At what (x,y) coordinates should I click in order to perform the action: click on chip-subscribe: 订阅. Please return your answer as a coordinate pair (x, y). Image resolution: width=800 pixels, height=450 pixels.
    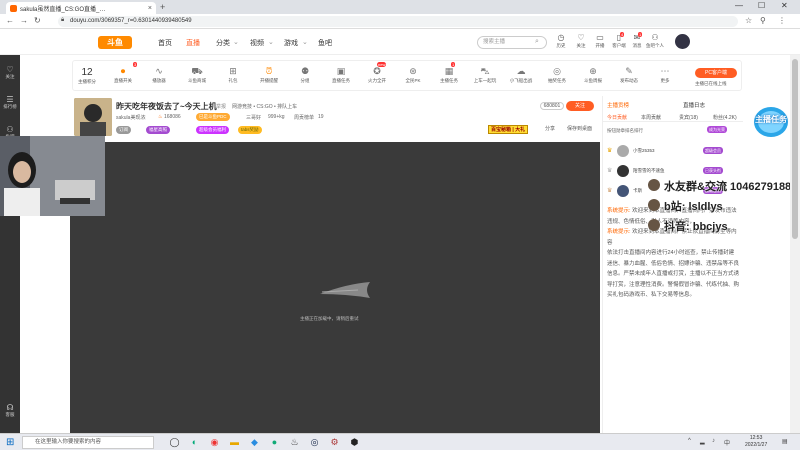
    Looking at the image, I should click on (123, 130).